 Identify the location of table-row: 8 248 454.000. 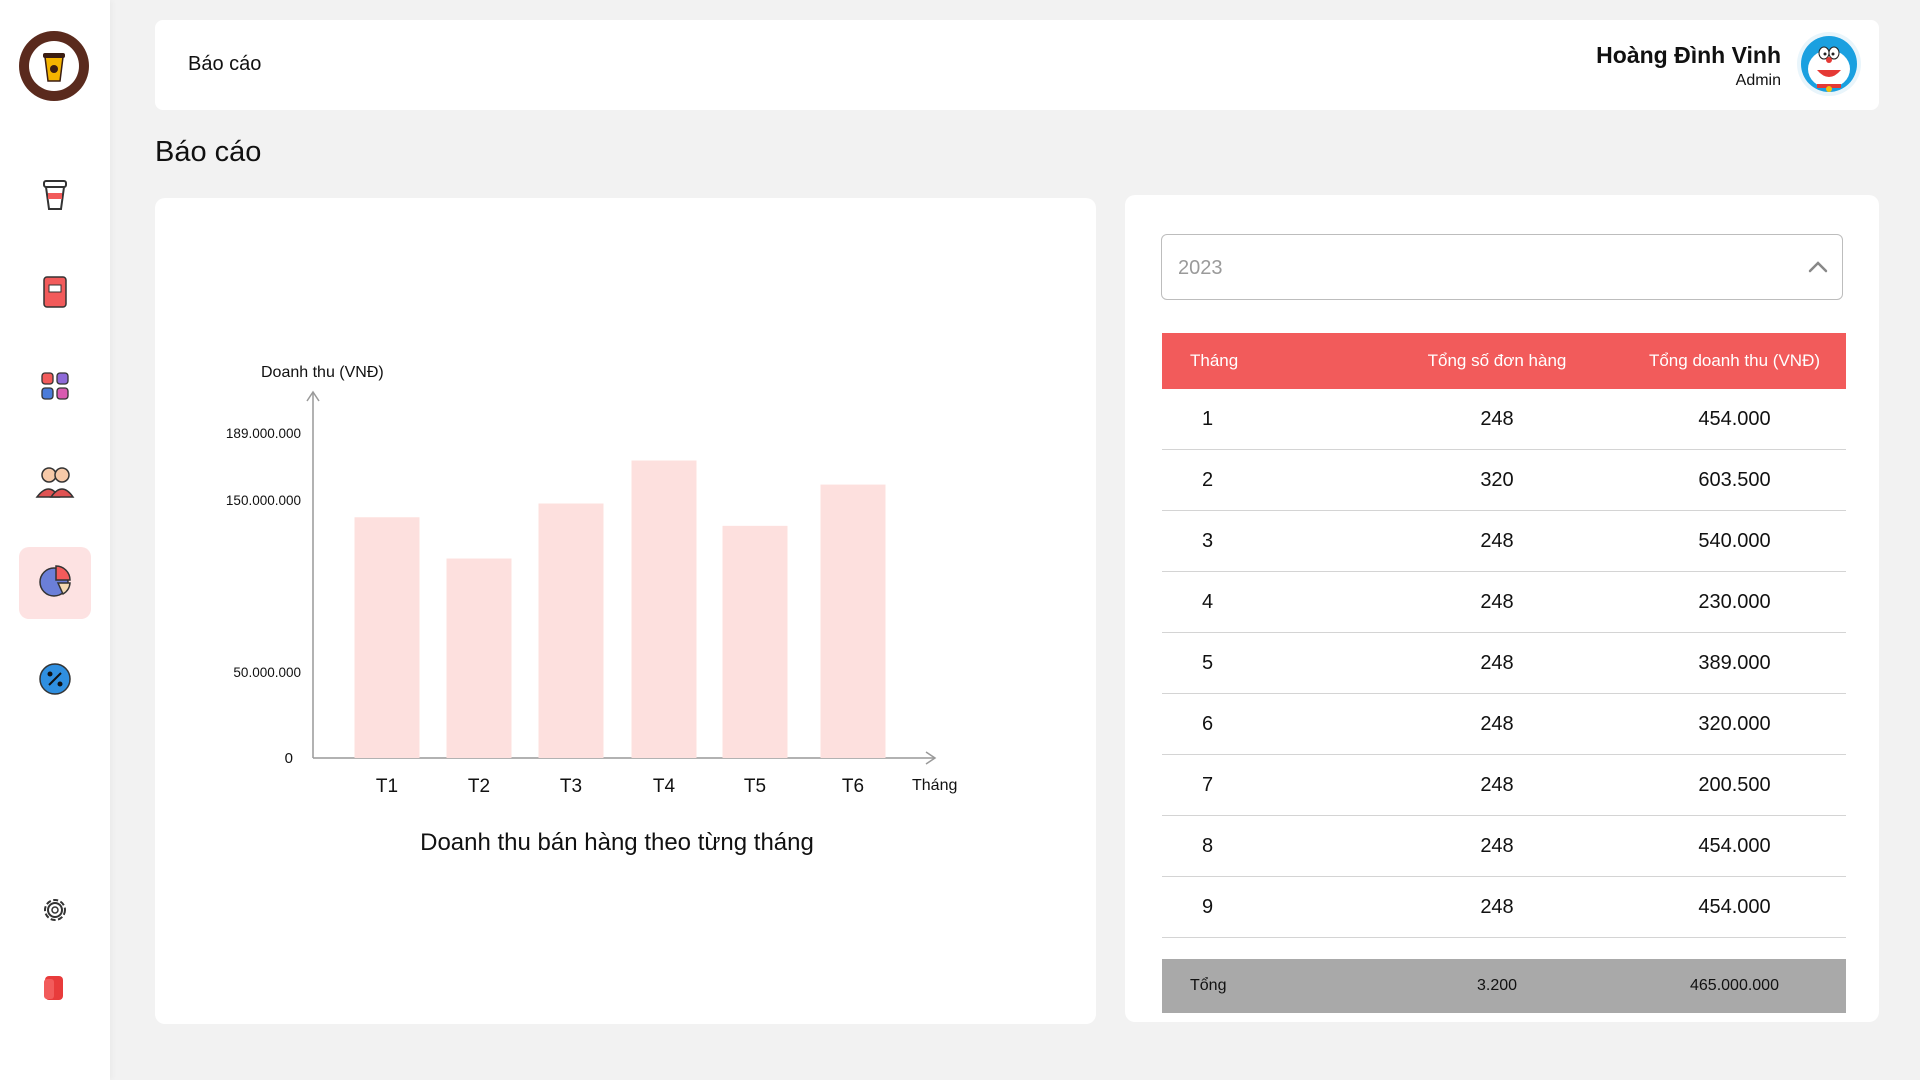
(1504, 846).